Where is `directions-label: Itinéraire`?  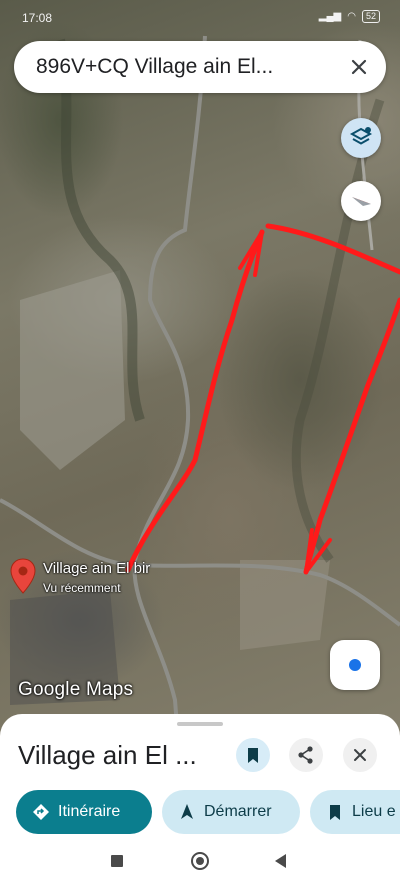
directions-label: Itinéraire is located at coordinates (89, 811).